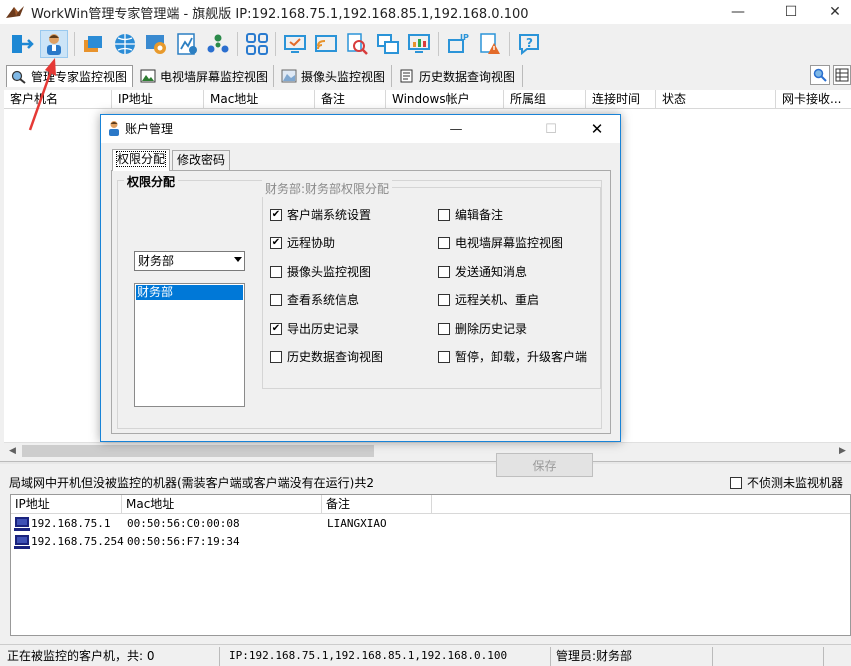  Describe the element at coordinates (343, 76) in the screenshot. I see `tab-label: 摄像头监控视图` at that location.